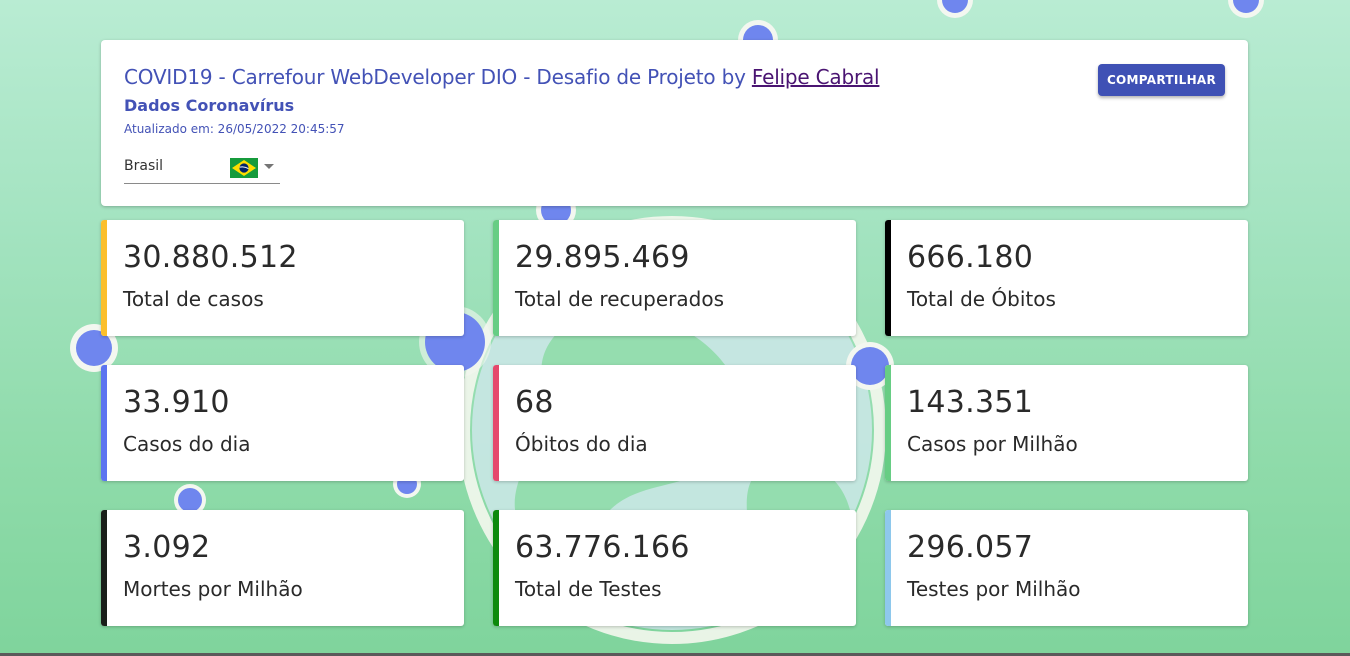 The width and height of the screenshot is (1350, 656). I want to click on country-select: Brasil, so click(202, 168).